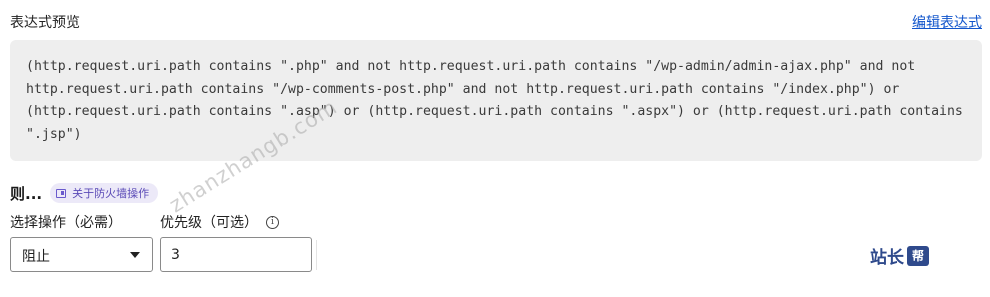 This screenshot has height=297, width=990. What do you see at coordinates (135, 255) in the screenshot?
I see `caret-down-icon` at bounding box center [135, 255].